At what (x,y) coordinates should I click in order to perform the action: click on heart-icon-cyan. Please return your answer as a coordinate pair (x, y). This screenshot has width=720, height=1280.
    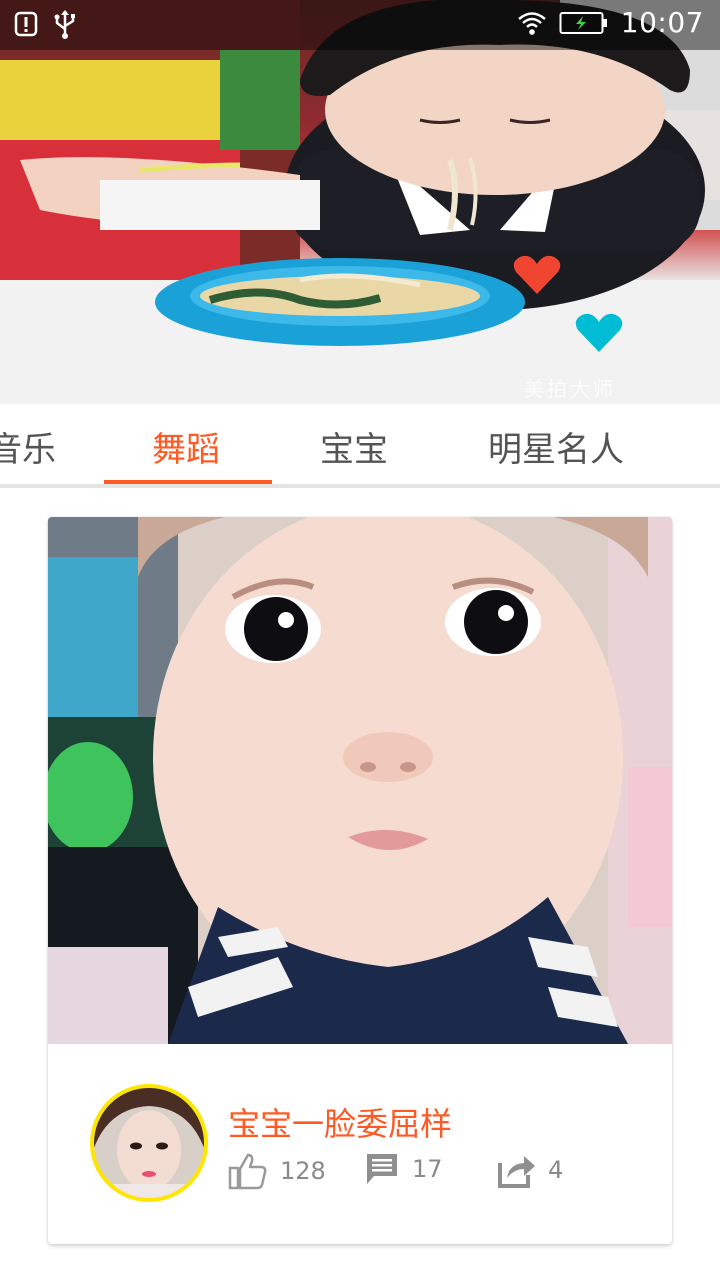
    Looking at the image, I should click on (599, 332).